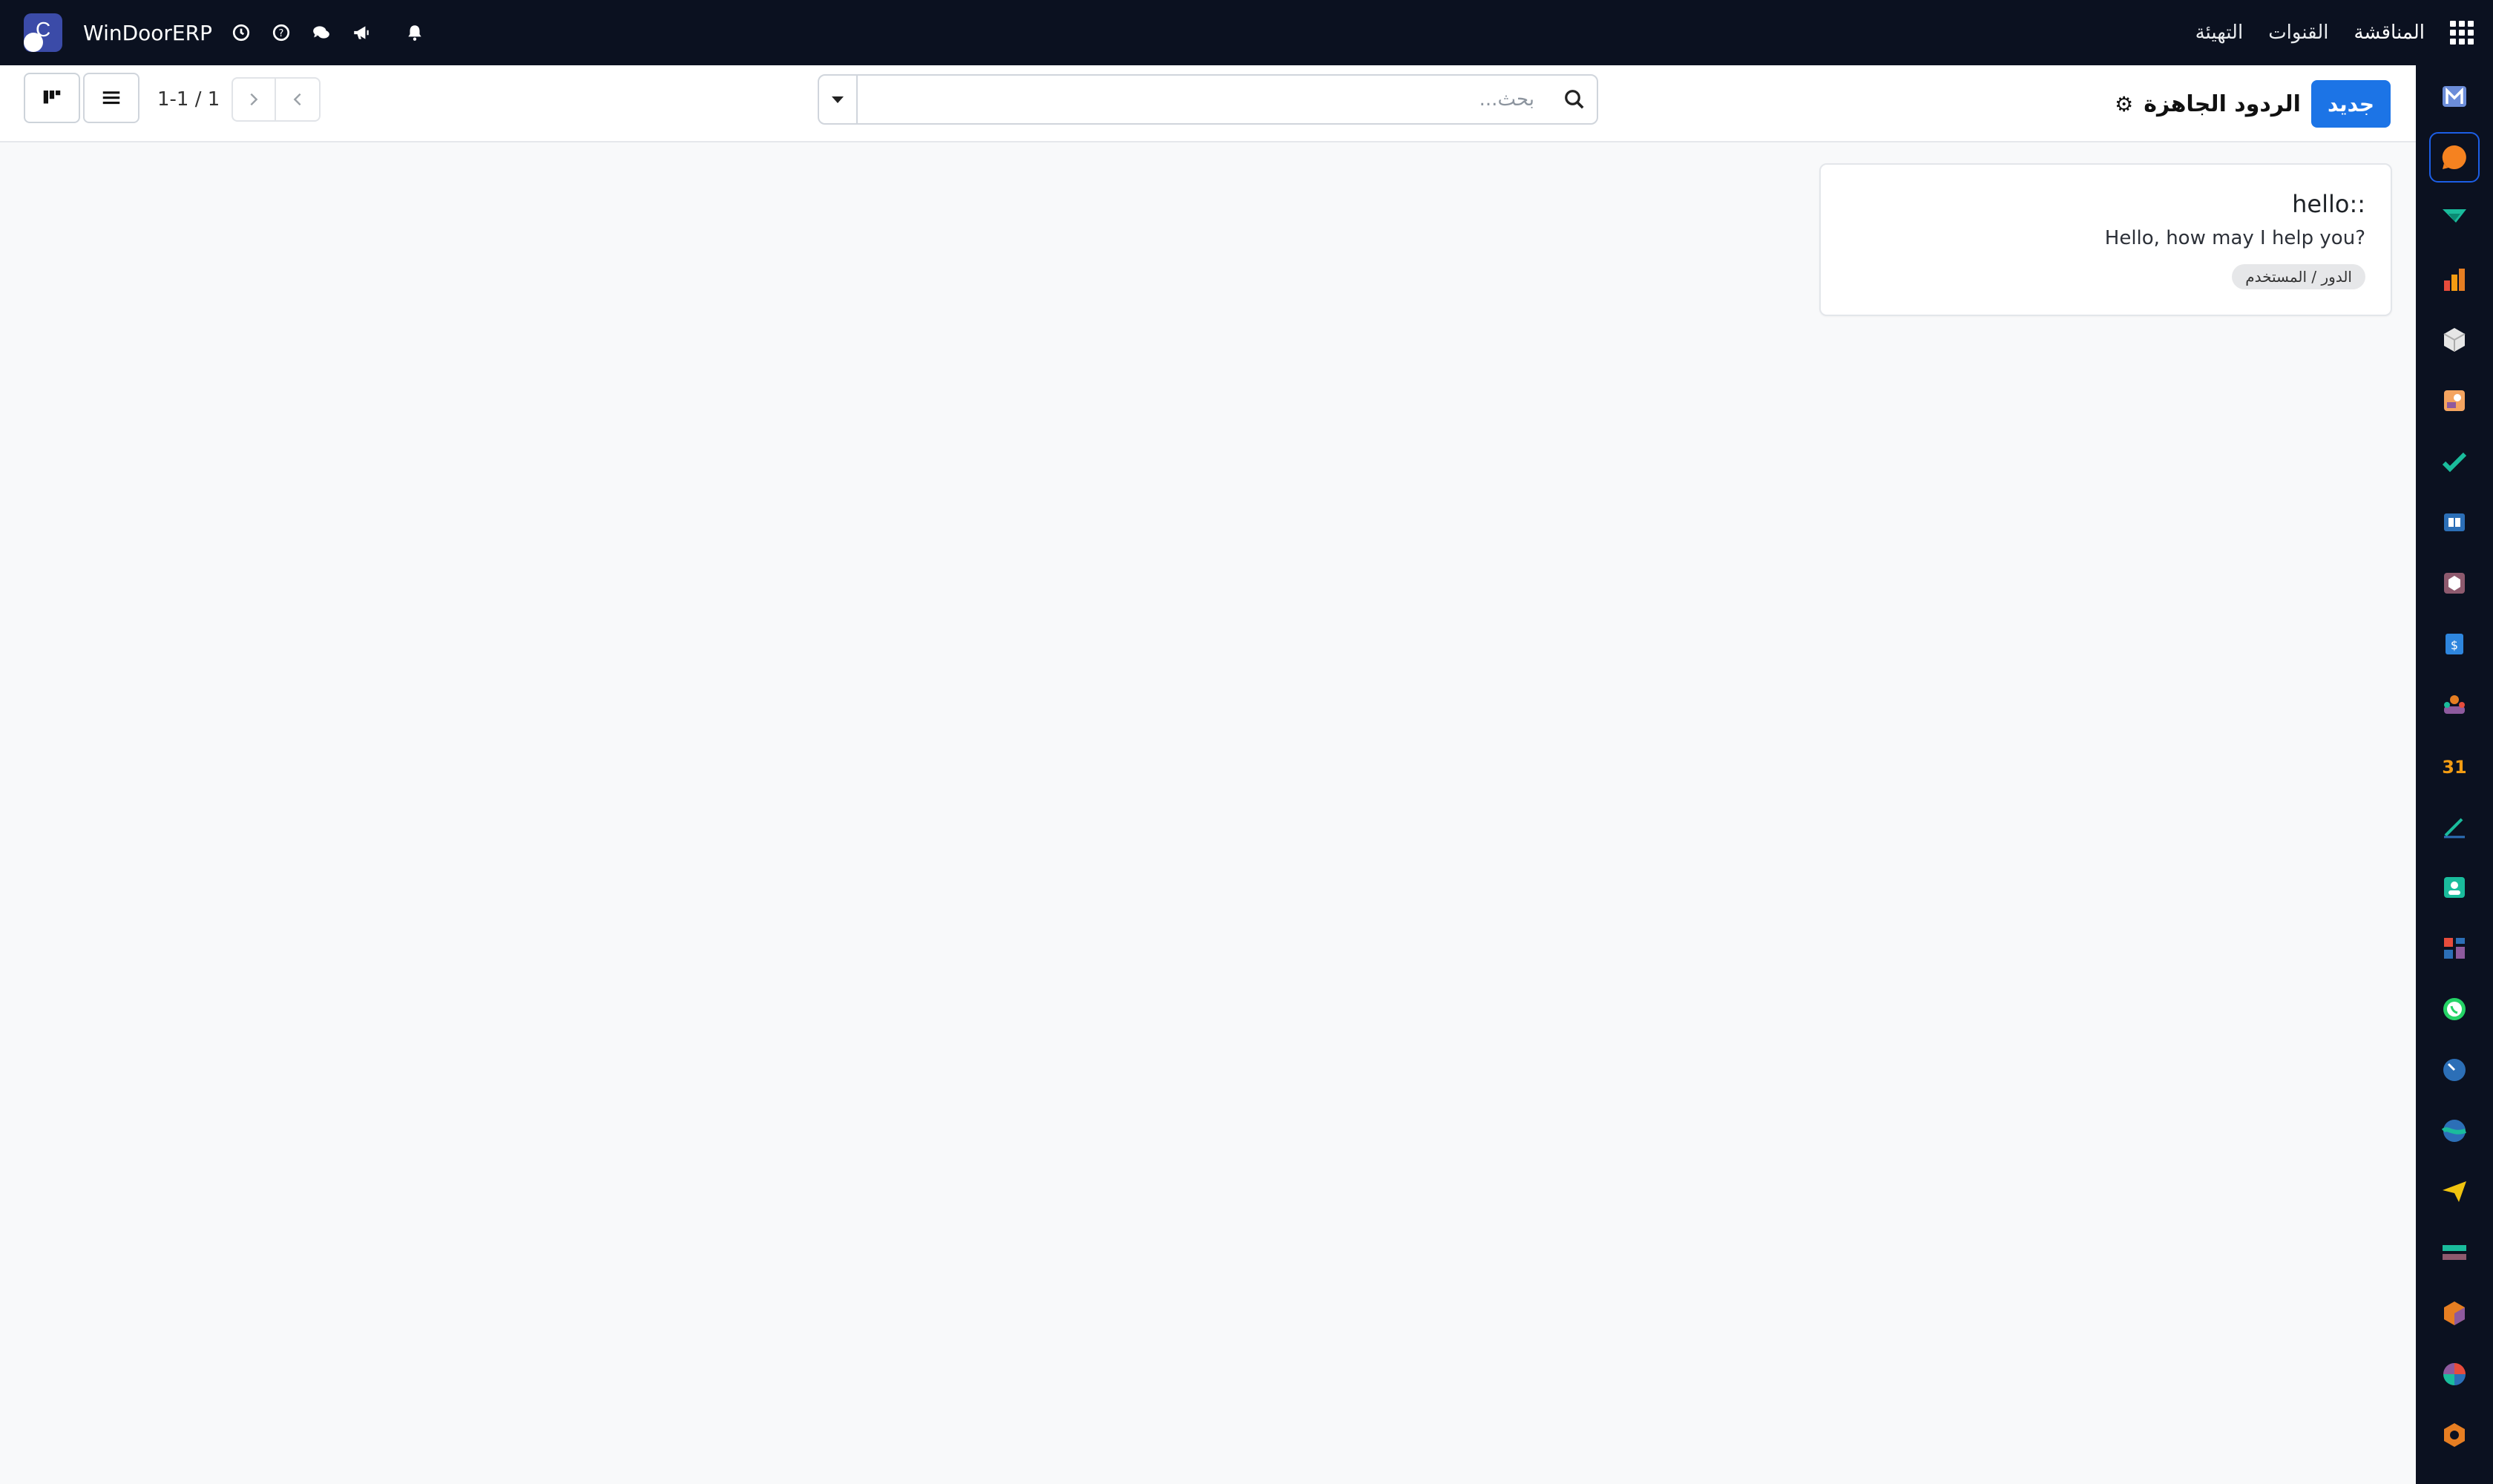  What do you see at coordinates (2219, 33) in the screenshot?
I see `menu-item-channels: التهيئة` at bounding box center [2219, 33].